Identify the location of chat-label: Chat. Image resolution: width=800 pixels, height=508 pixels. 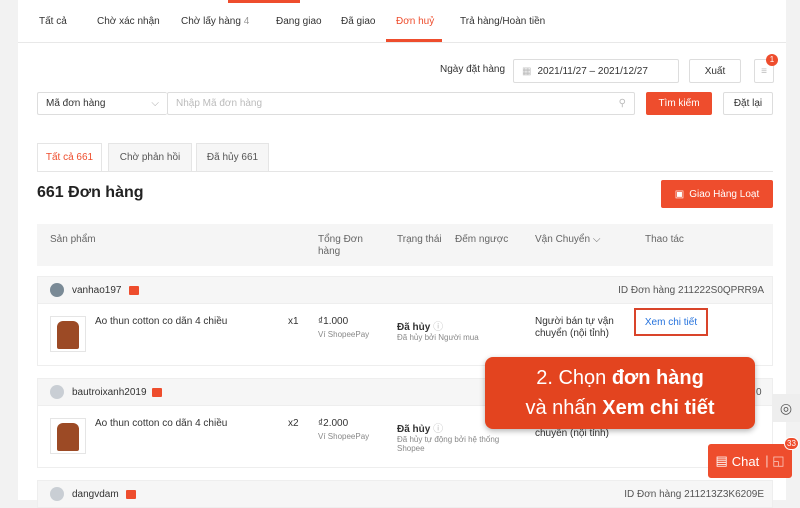
(745, 461).